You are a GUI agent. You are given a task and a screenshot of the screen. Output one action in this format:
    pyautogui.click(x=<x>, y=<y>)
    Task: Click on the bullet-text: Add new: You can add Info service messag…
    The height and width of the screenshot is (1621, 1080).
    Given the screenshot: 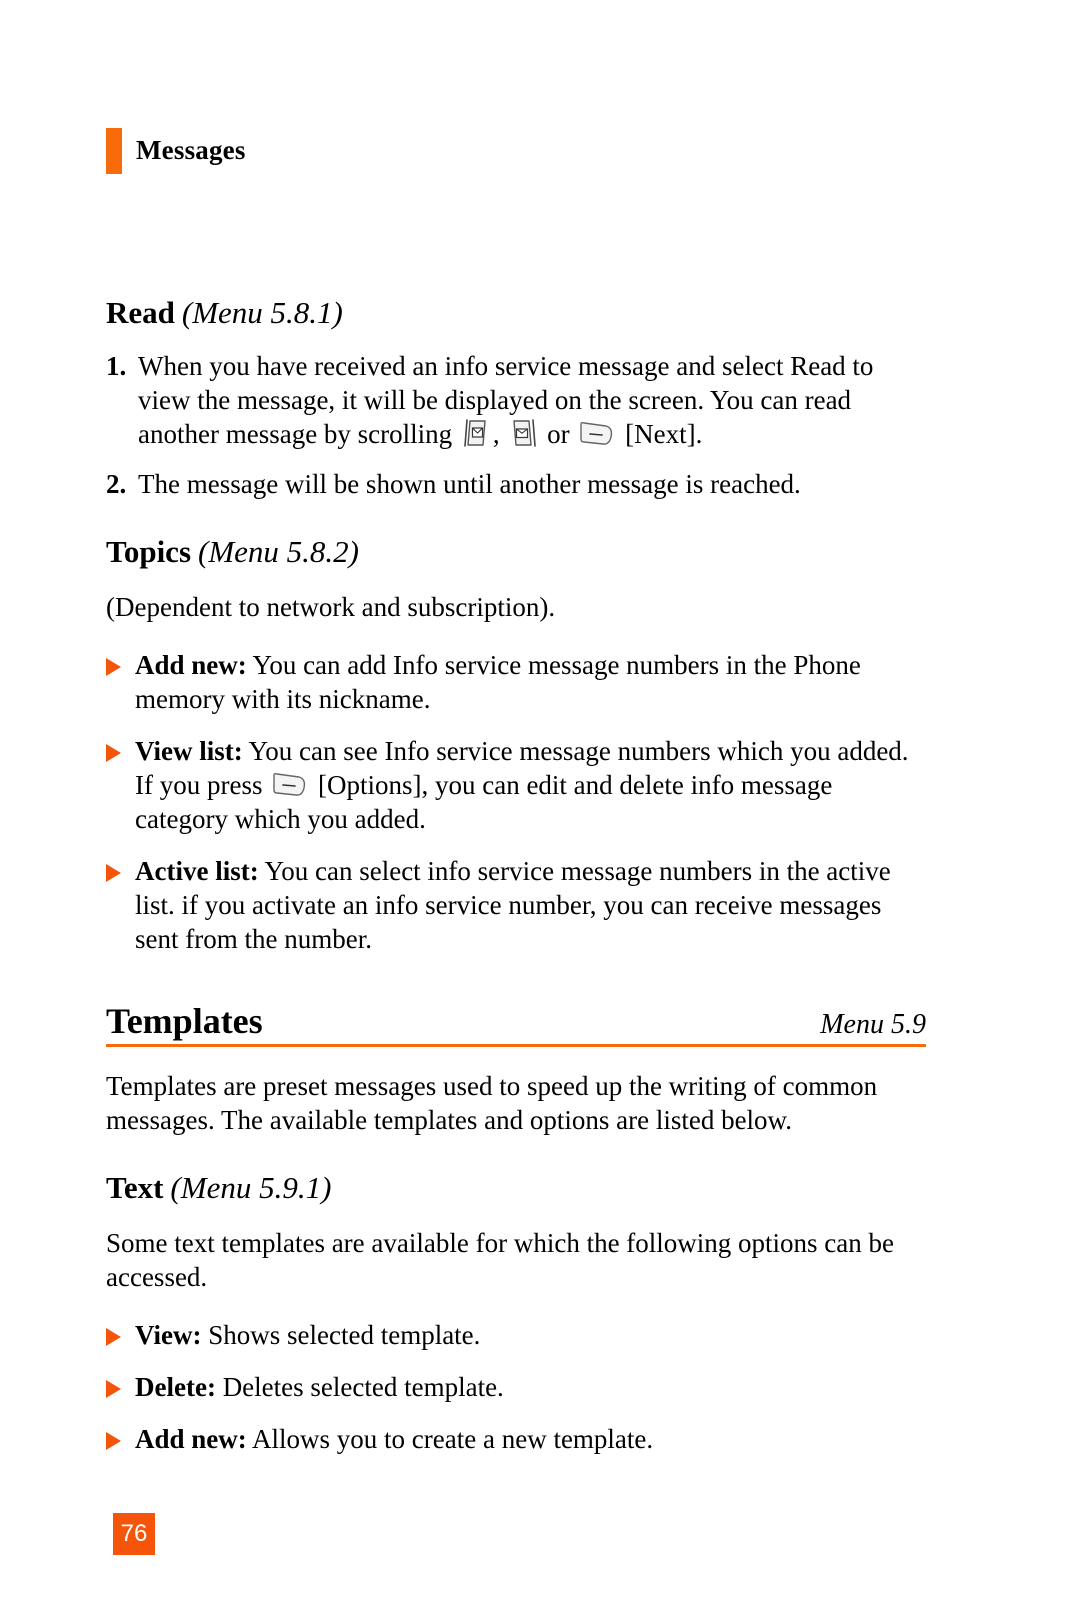 What is the action you would take?
    pyautogui.click(x=530, y=682)
    